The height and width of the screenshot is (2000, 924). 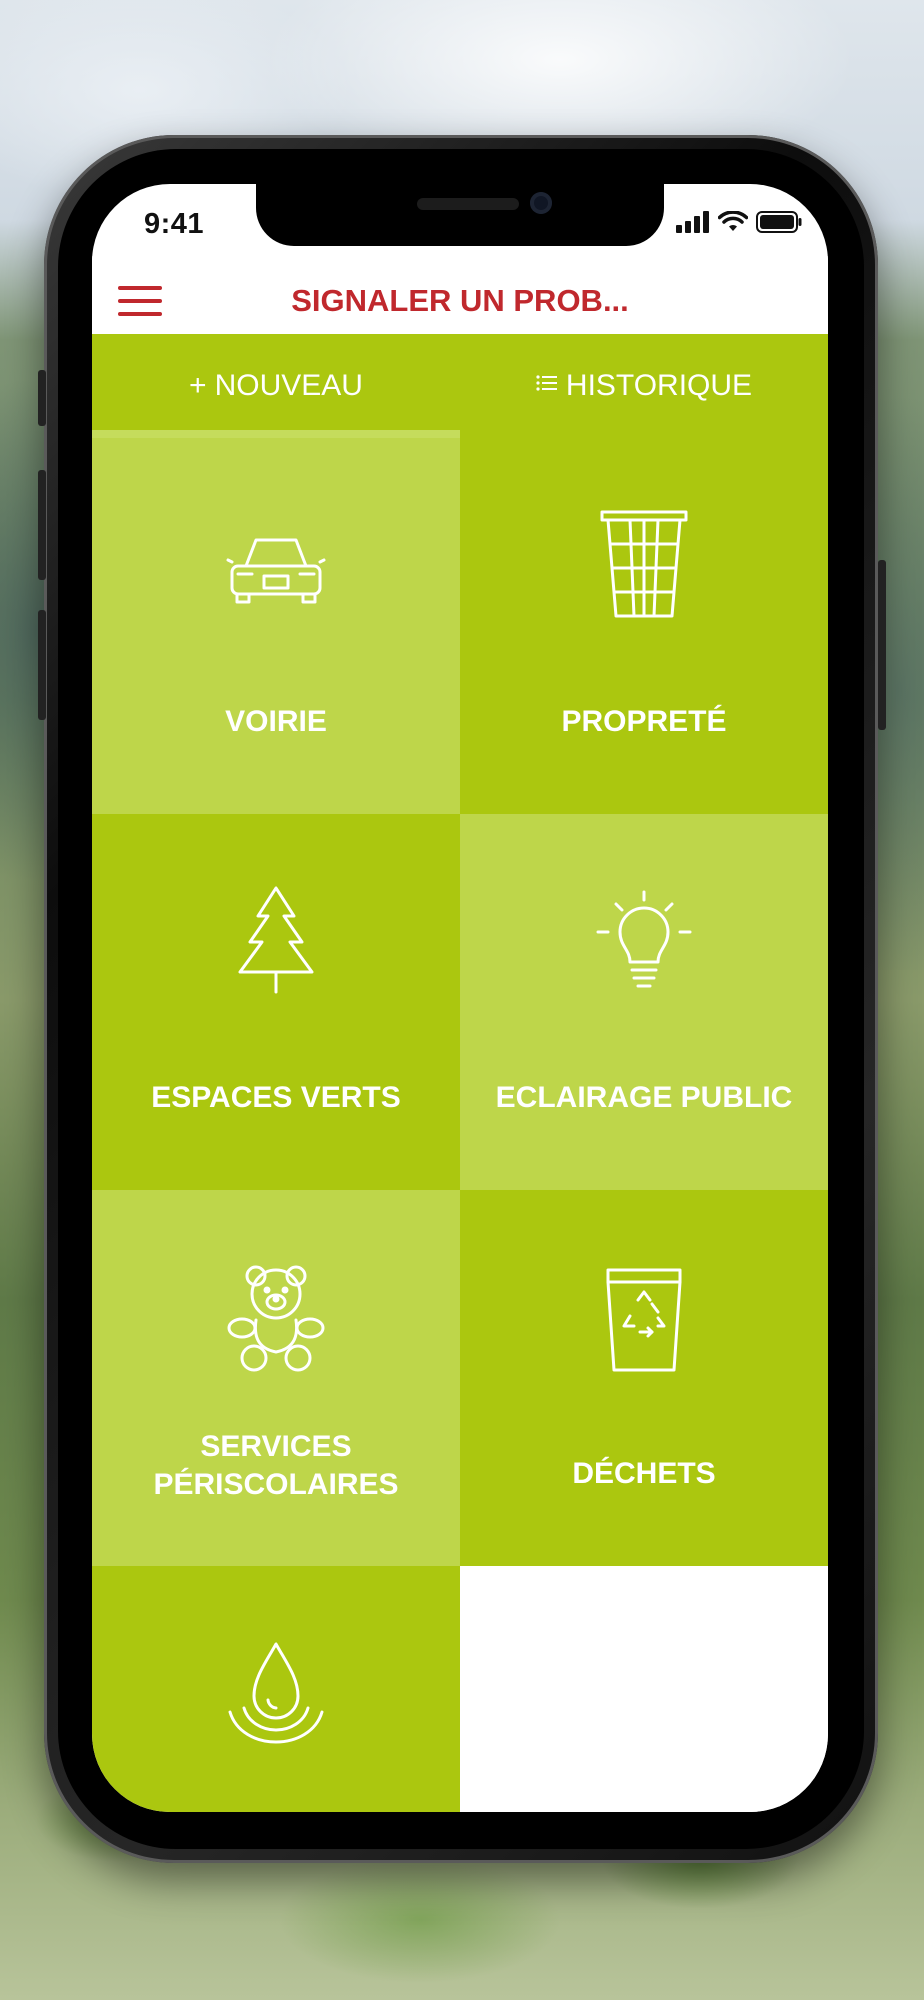 What do you see at coordinates (644, 564) in the screenshot?
I see `wastebasket-icon` at bounding box center [644, 564].